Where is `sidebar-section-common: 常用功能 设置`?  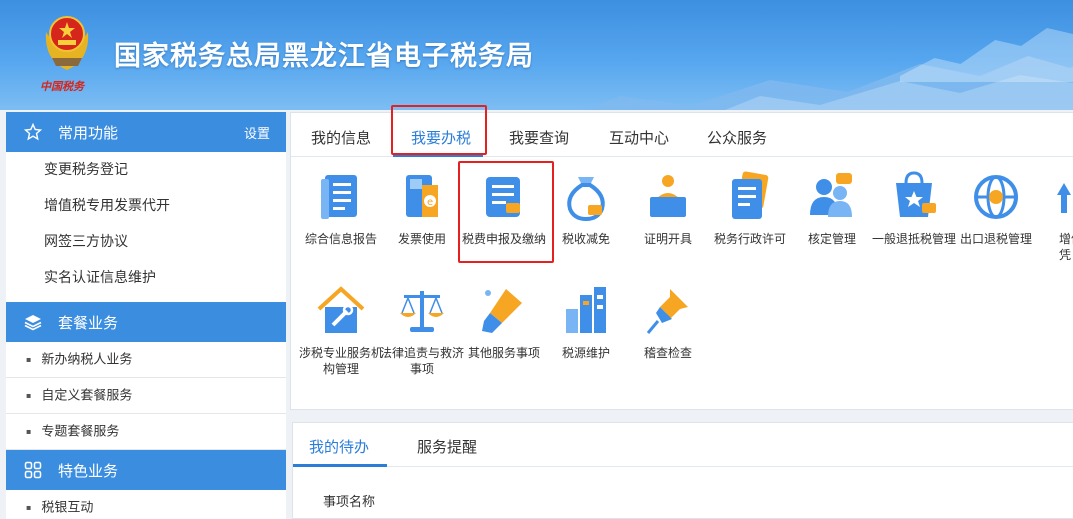 sidebar-section-common: 常用功能 设置 is located at coordinates (146, 132).